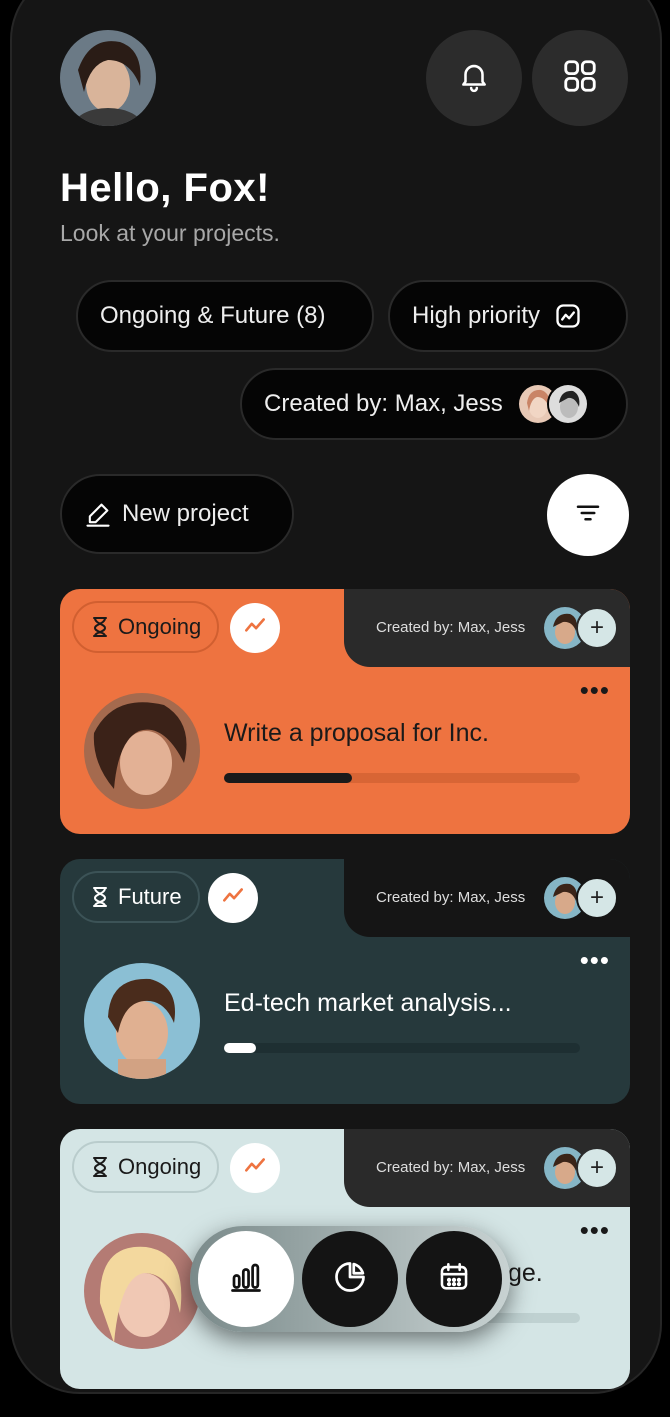  I want to click on greeting-subtitle: Look at your projects., so click(170, 233).